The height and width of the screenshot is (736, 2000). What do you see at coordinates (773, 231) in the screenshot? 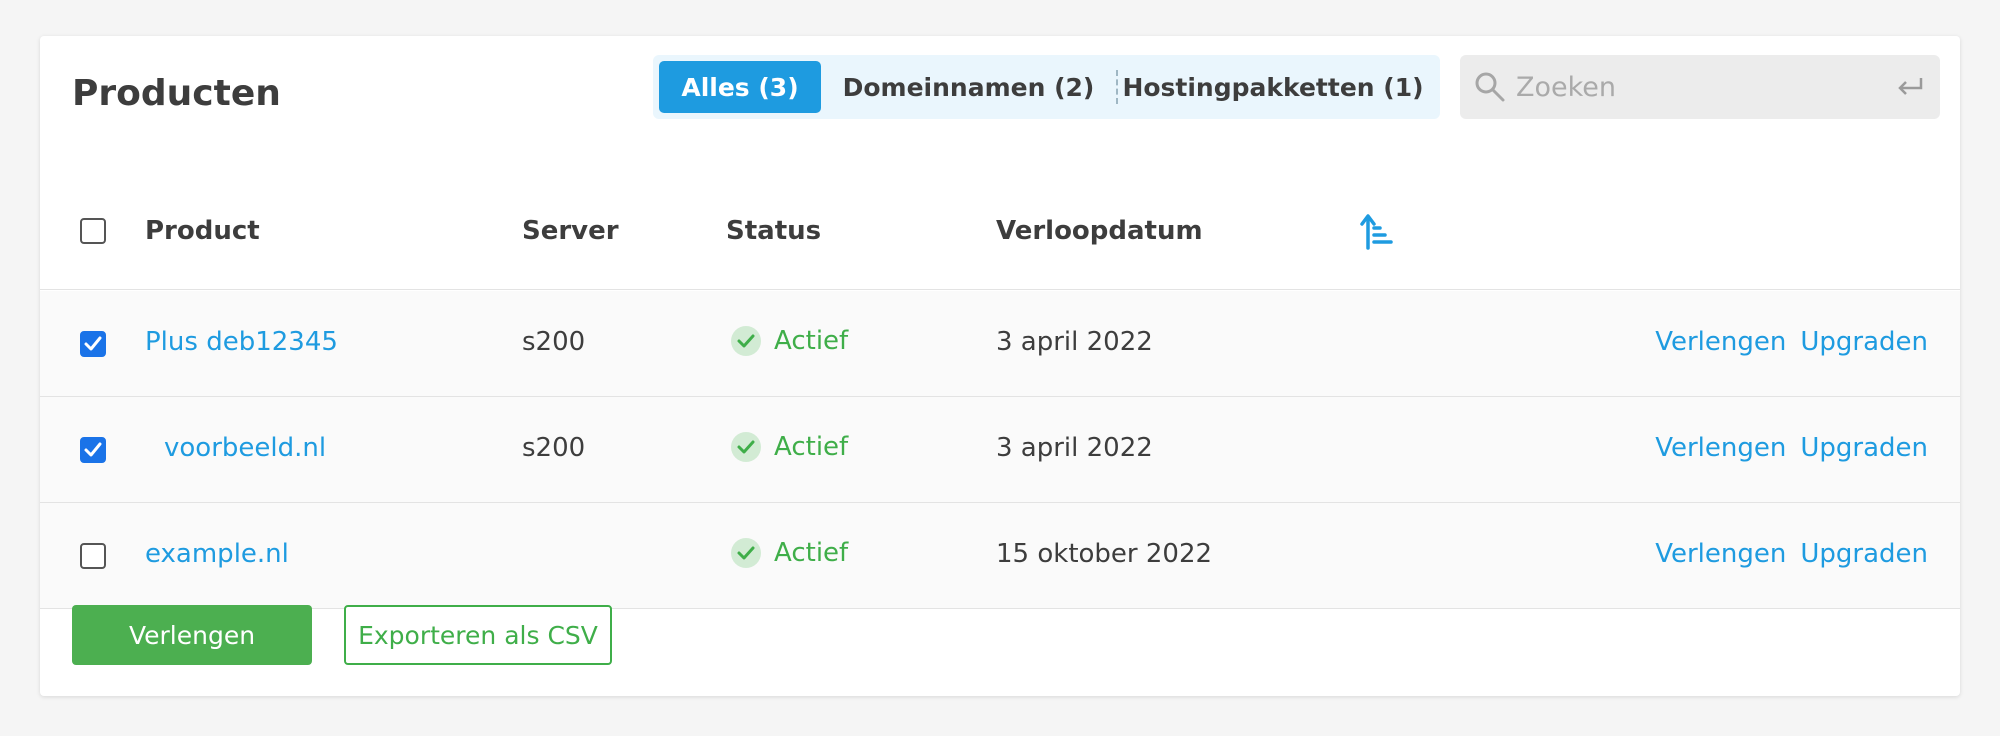
I see `column-header-status: Status` at bounding box center [773, 231].